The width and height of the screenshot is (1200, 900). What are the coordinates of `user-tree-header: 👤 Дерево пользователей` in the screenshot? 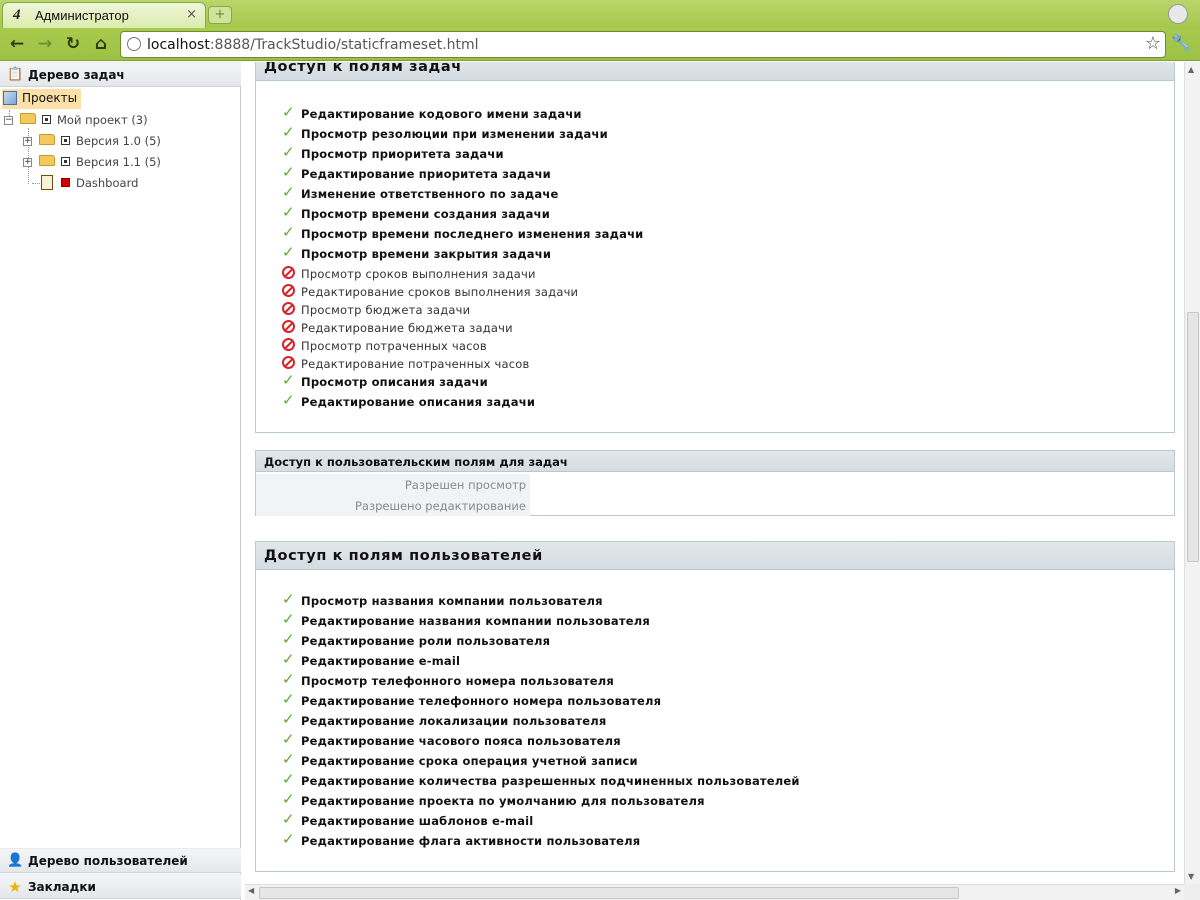 It's located at (120, 860).